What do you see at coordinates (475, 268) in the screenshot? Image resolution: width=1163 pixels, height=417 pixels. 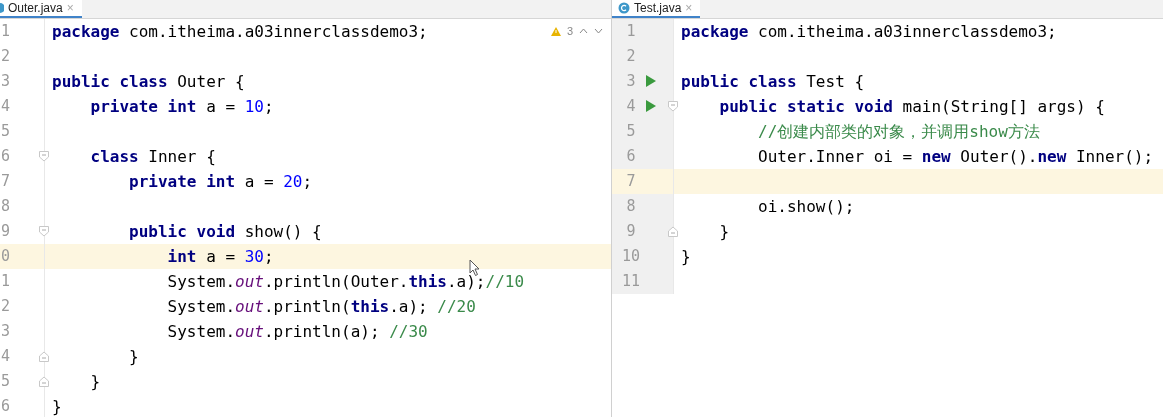 I see `cursor-icon` at bounding box center [475, 268].